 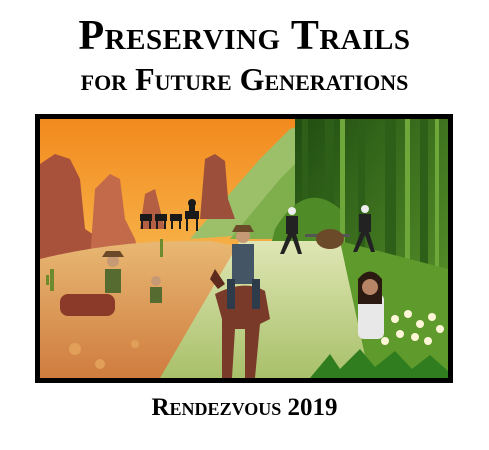 What do you see at coordinates (244, 36) in the screenshot?
I see `poster-title-line1: Preserving Trails` at bounding box center [244, 36].